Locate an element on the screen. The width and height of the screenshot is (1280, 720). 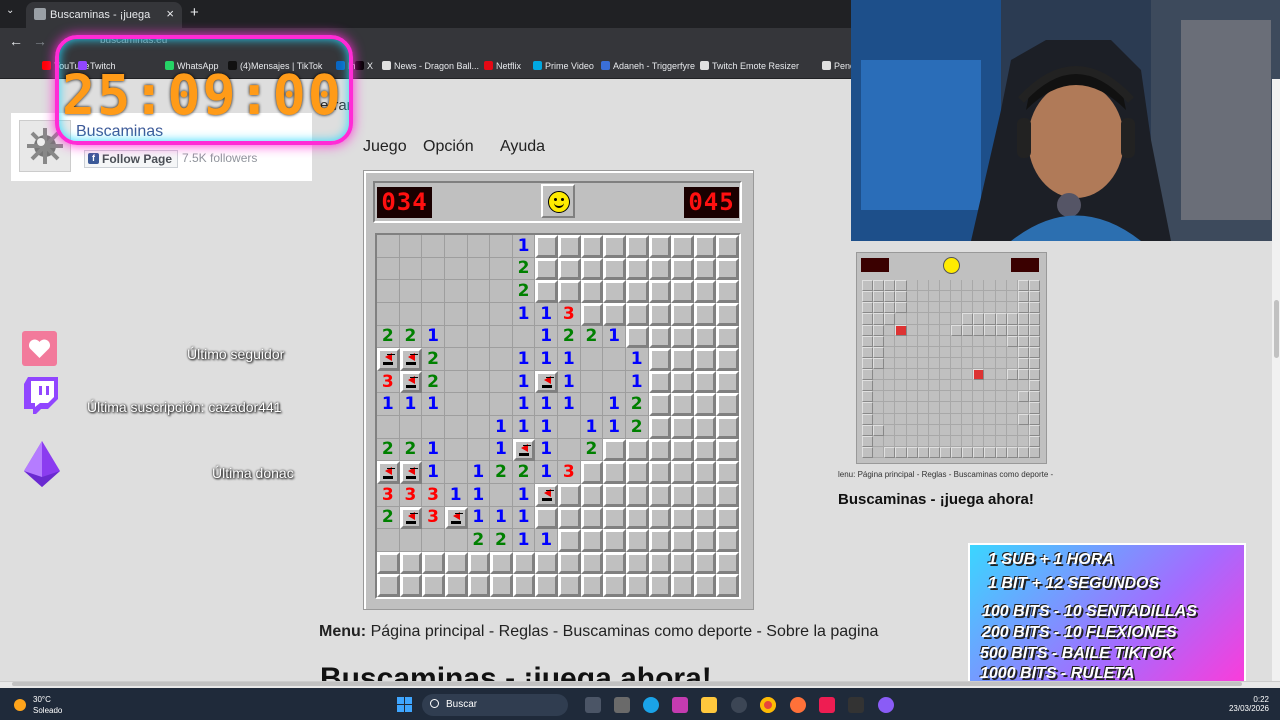
back-button: ← is located at coordinates (16, 41).